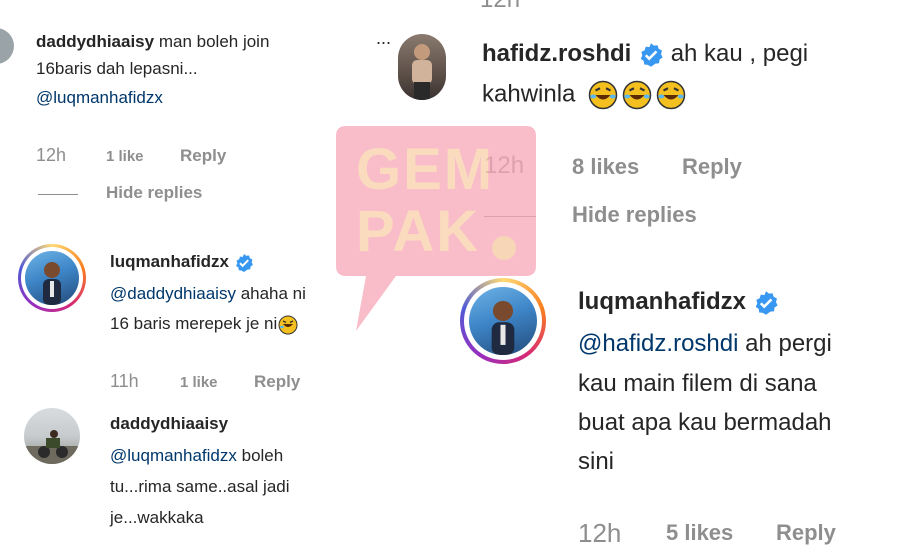 The image size is (900, 560). Describe the element at coordinates (262, 455) in the screenshot. I see `reply-text: boleh` at that location.